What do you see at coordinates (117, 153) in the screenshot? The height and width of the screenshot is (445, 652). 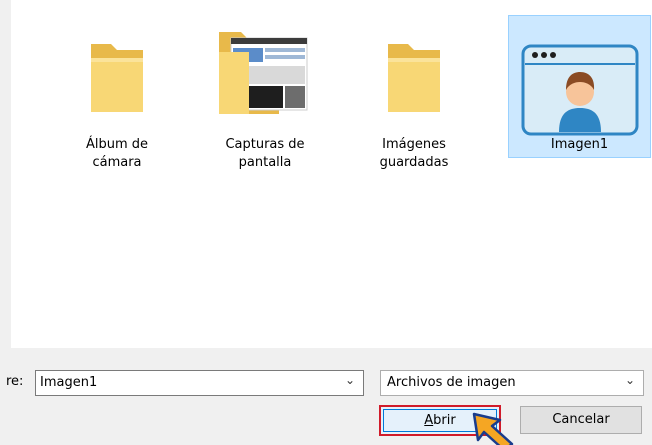 I see `folder-label: Álbum de cámara` at bounding box center [117, 153].